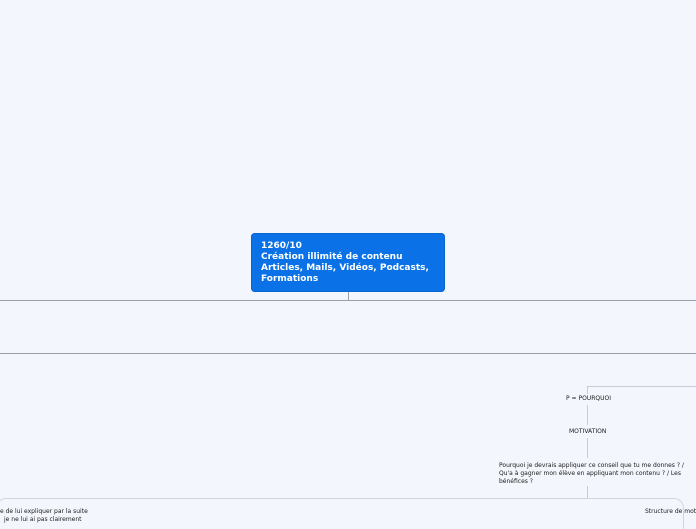  Describe the element at coordinates (332, 257) in the screenshot. I see `root-topic-line-2: Création illimité de contenu` at that location.